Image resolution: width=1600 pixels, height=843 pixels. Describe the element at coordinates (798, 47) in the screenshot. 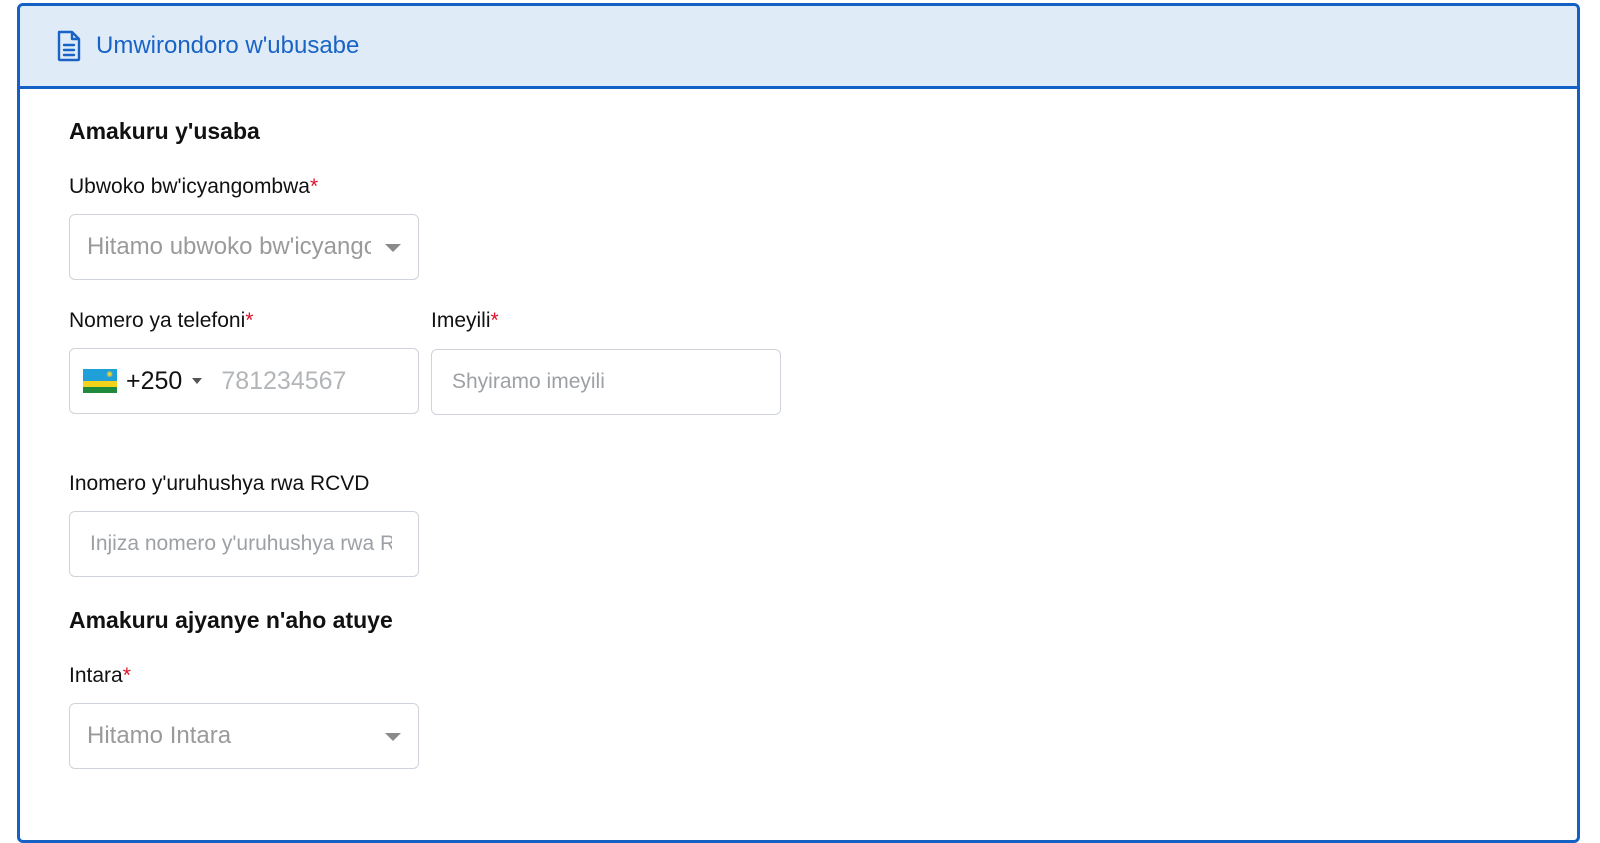

I see `card-header: Umwirondoro w'ubusabe` at that location.